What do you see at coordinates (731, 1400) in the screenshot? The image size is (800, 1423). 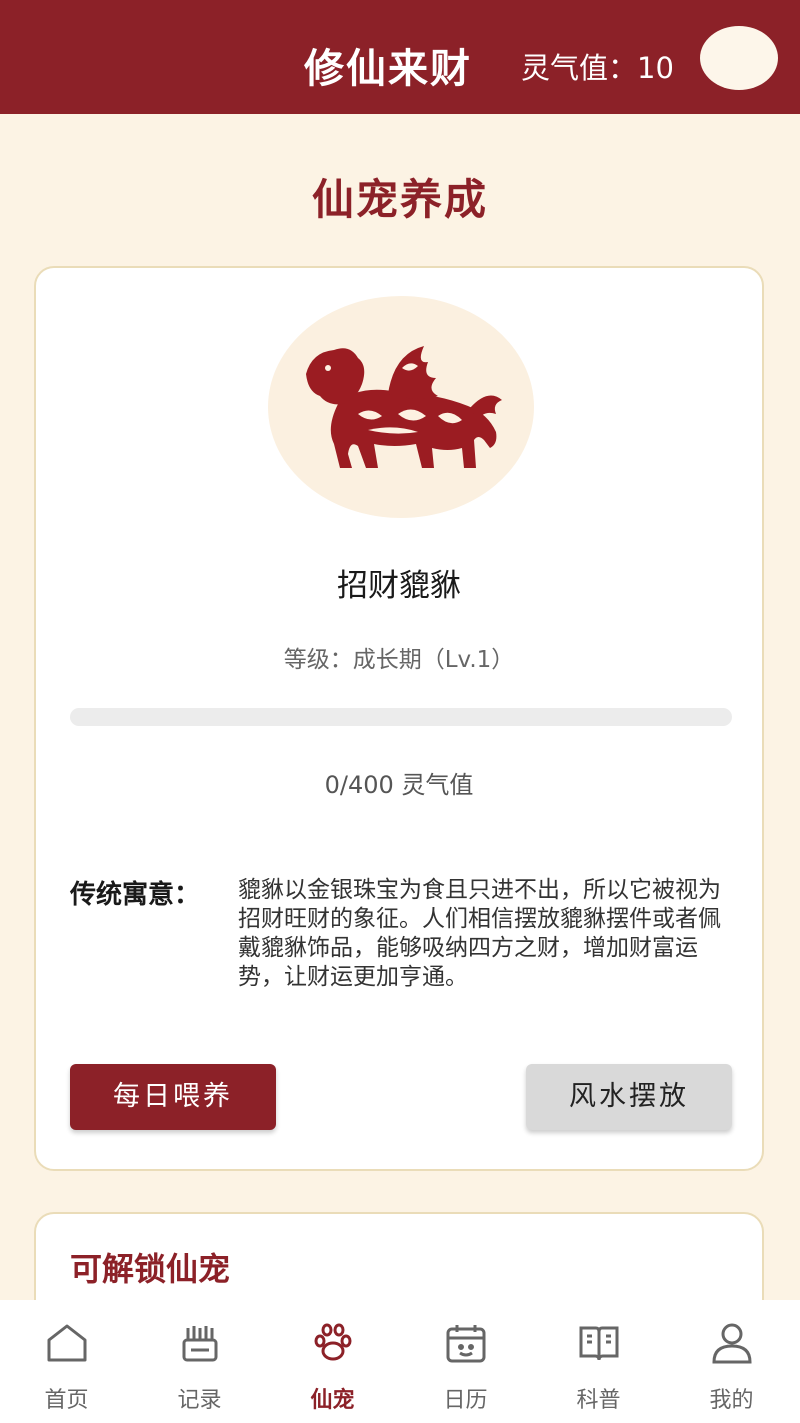 I see `tab-label: 我的` at bounding box center [731, 1400].